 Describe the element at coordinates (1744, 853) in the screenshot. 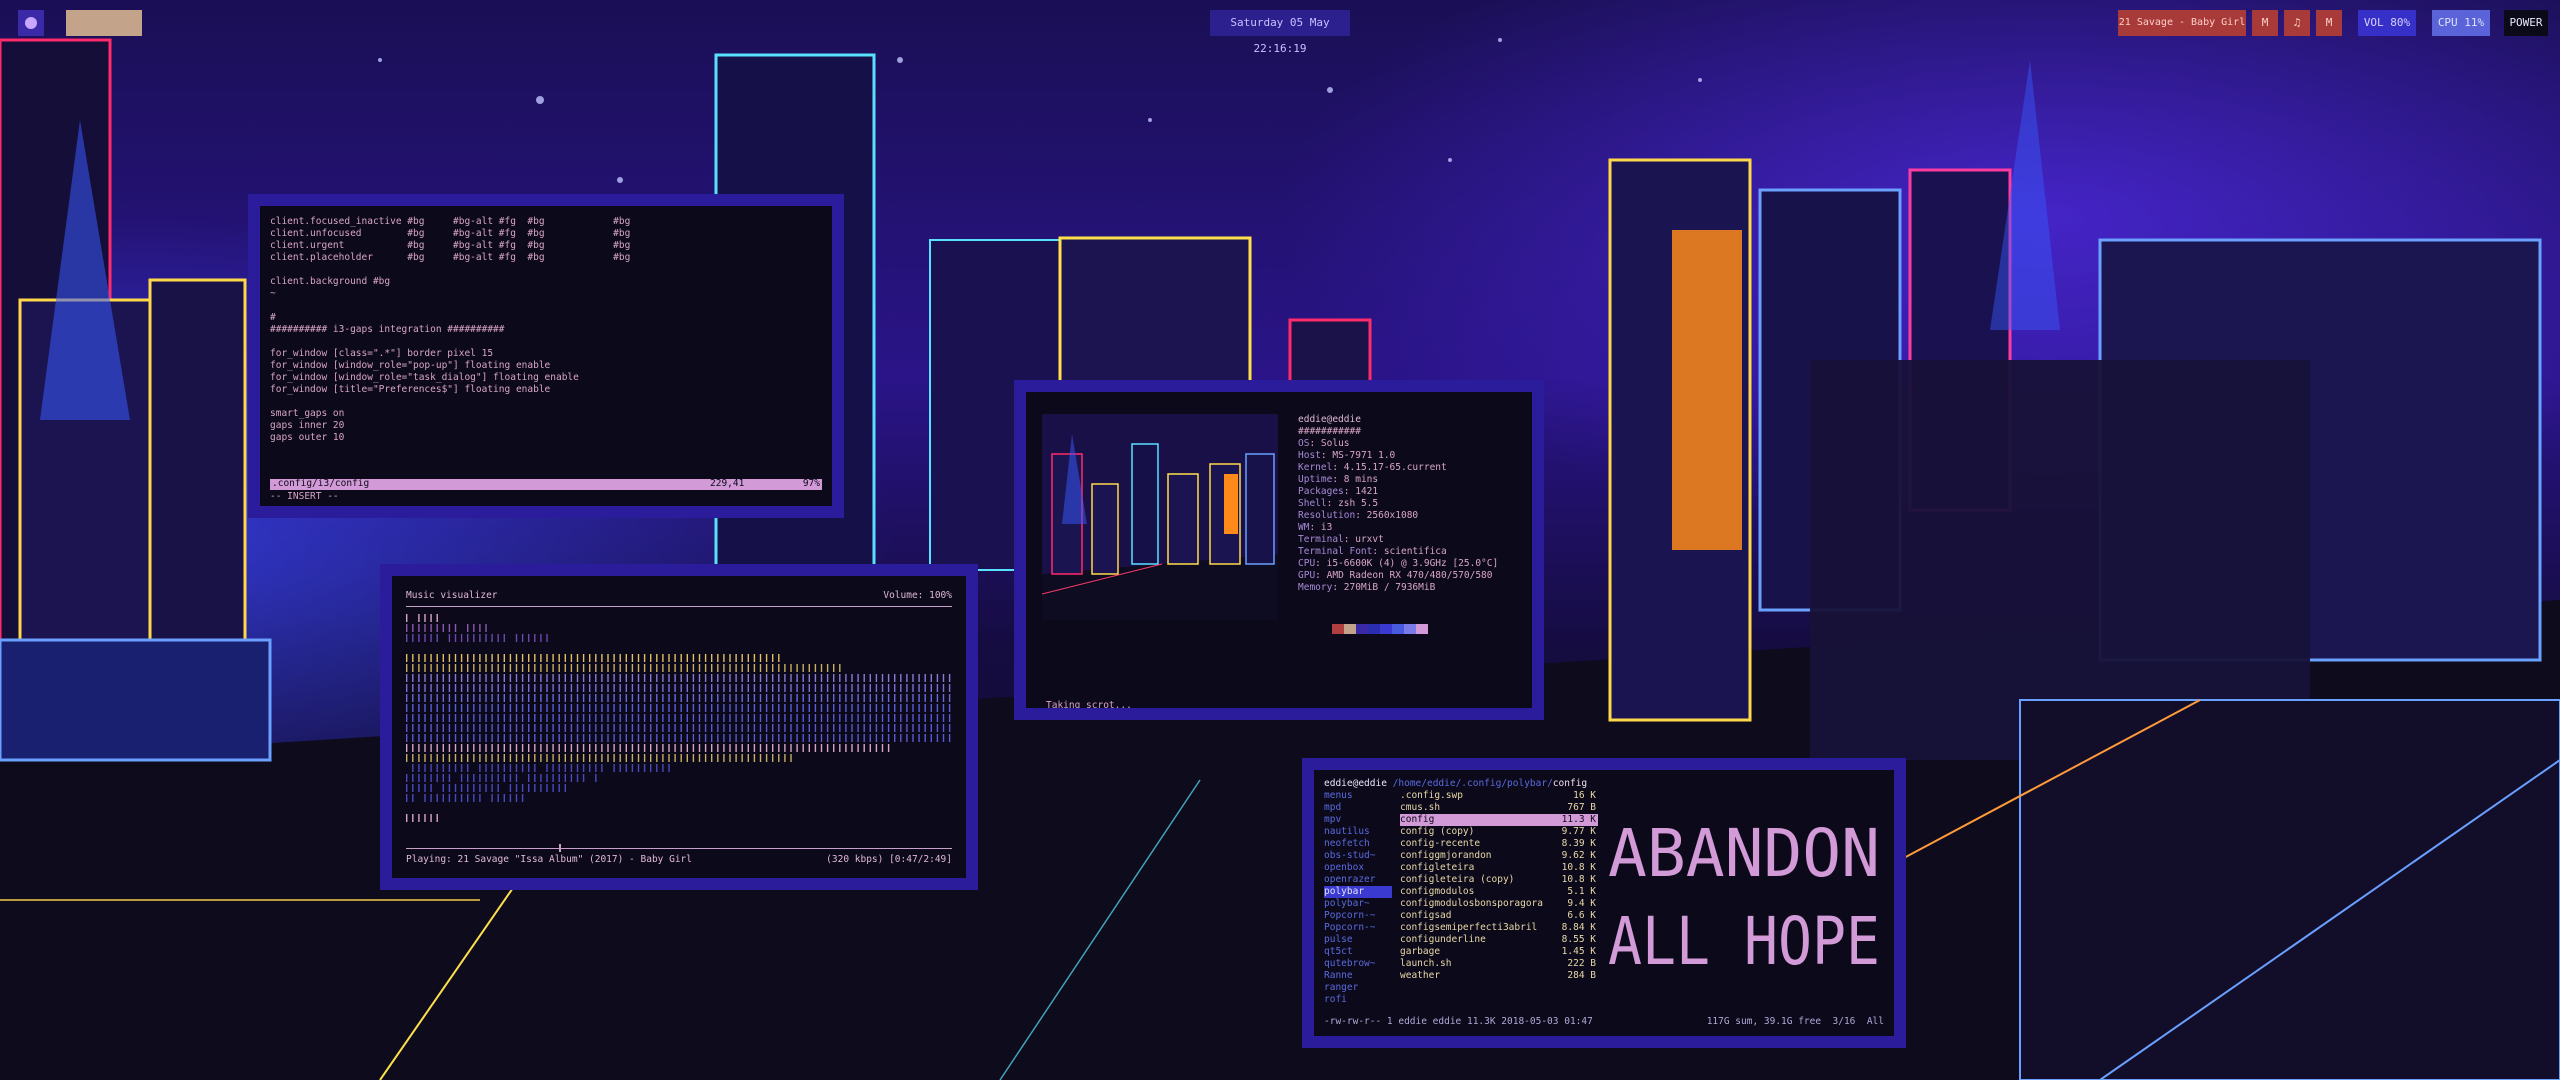

I see `preview-art-text: ABANDON` at that location.